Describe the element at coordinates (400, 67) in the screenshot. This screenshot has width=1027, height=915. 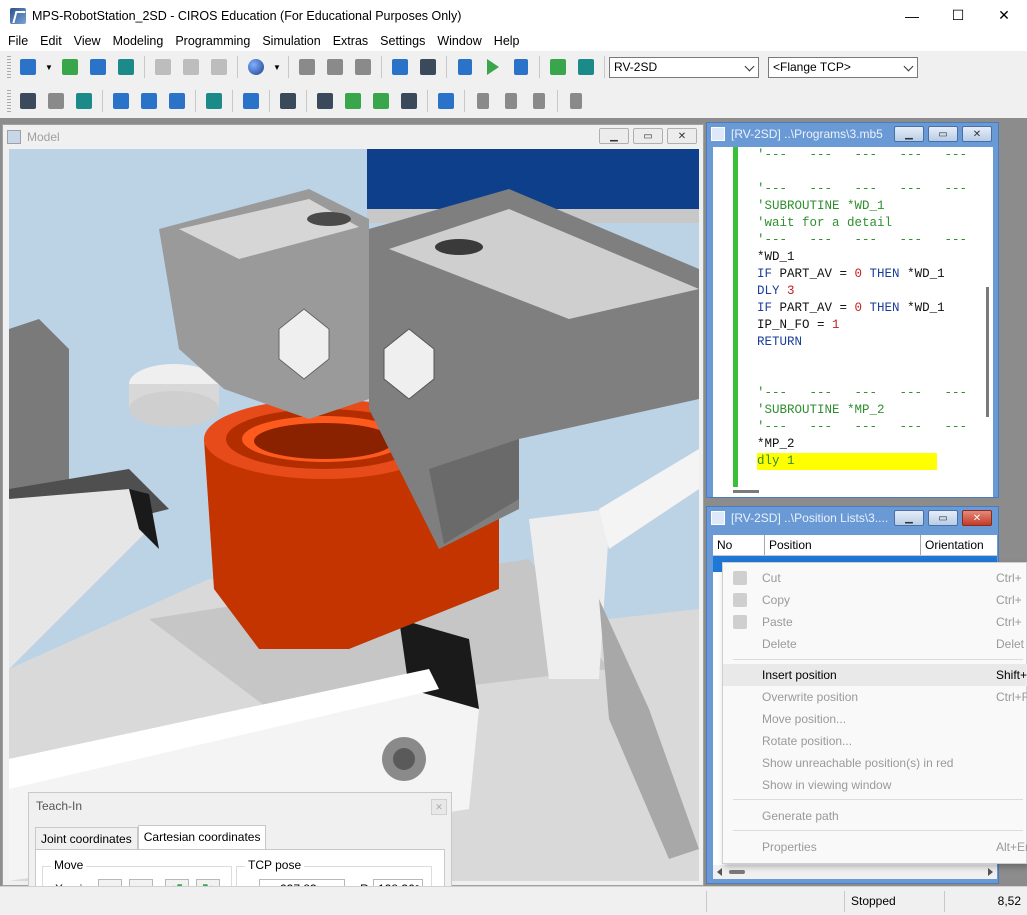
I see `teach-button` at that location.